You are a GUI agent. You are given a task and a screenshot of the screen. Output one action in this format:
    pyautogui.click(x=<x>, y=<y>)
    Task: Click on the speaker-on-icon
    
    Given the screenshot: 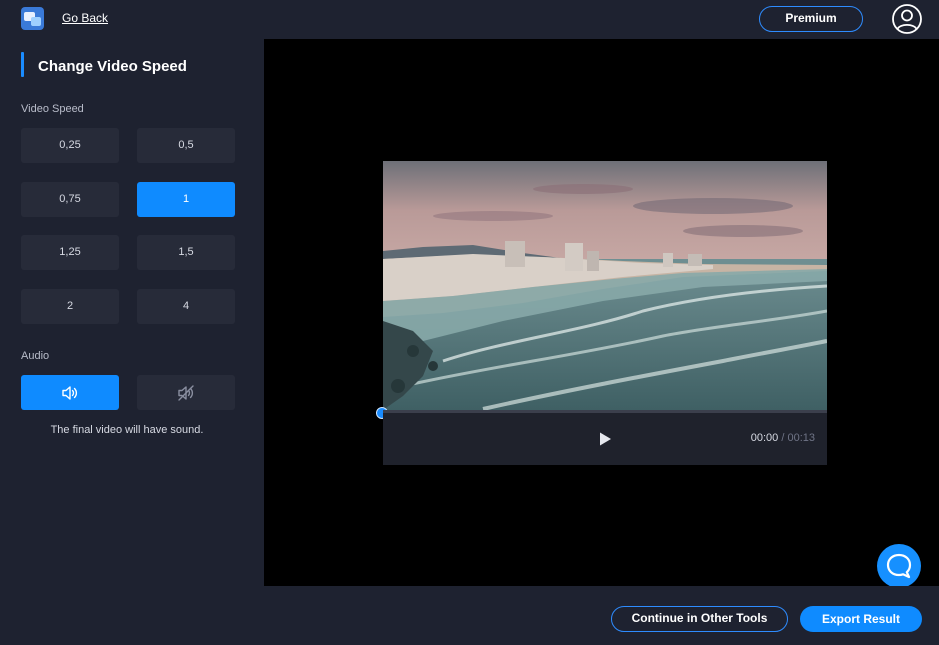 What is the action you would take?
    pyautogui.click(x=70, y=392)
    